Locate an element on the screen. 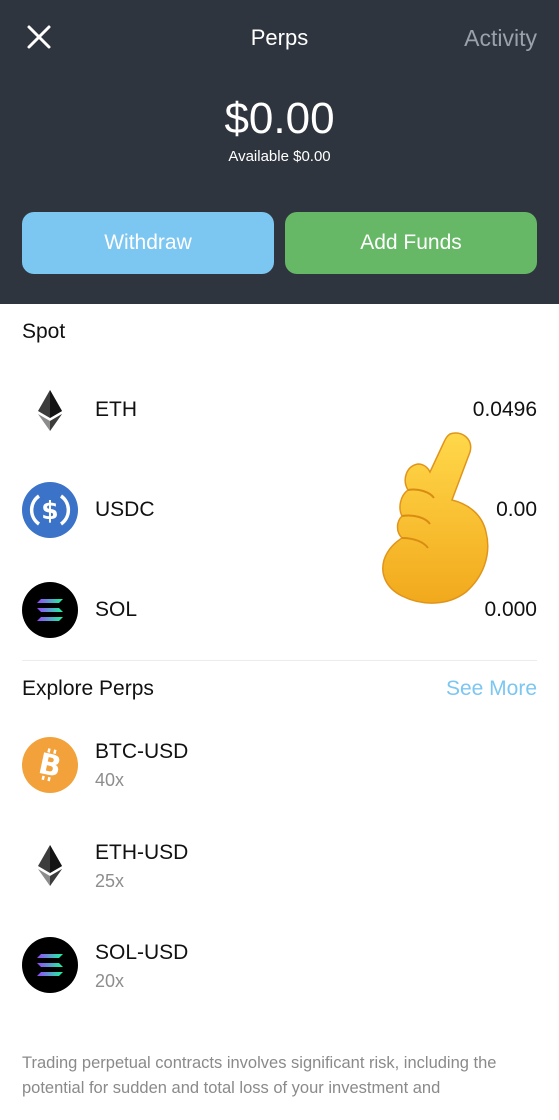  perp-leverage: 25x is located at coordinates (110, 881).